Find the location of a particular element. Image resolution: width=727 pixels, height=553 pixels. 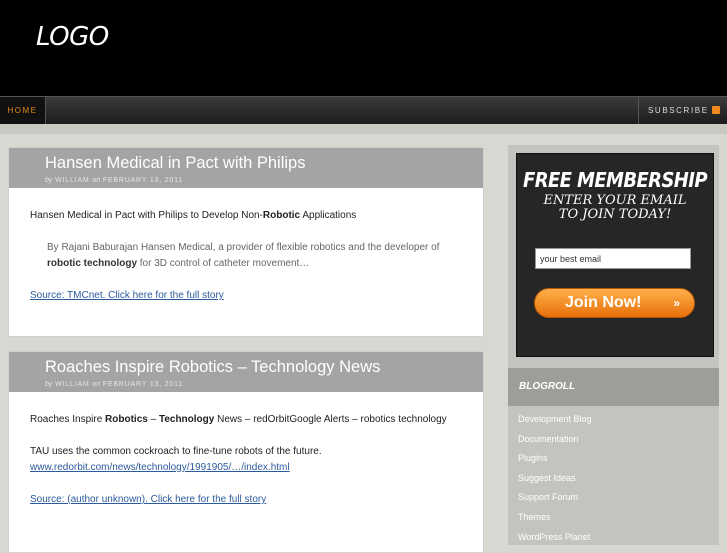

blogroll-link: Plugins is located at coordinates (555, 463).